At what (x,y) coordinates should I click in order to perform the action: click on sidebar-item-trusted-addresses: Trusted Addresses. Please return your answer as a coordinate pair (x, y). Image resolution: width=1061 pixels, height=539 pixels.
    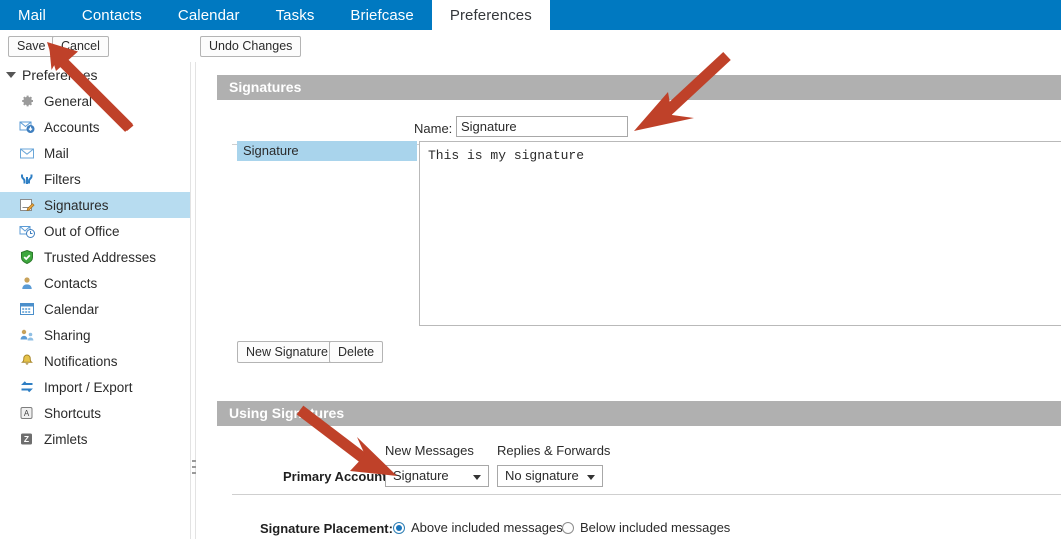
    Looking at the image, I should click on (95, 257).